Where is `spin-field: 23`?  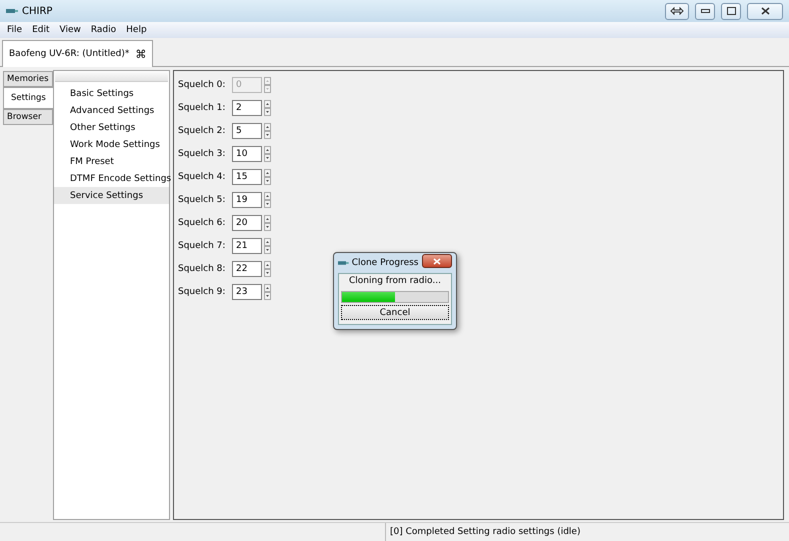
spin-field: 23 is located at coordinates (247, 292).